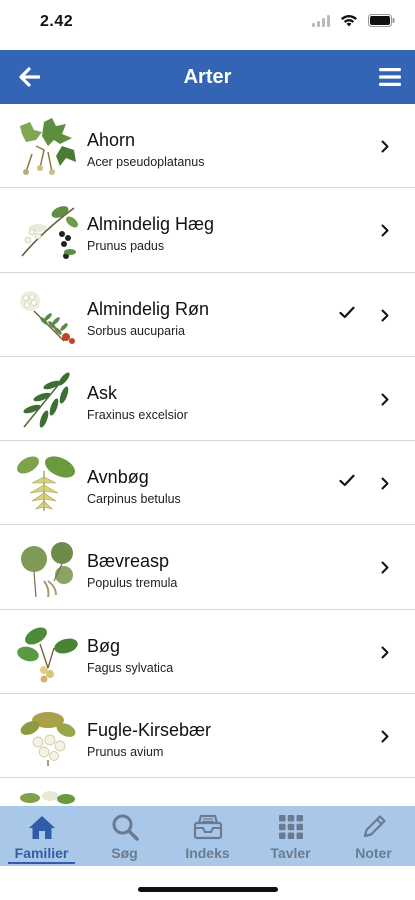 Image resolution: width=415 pixels, height=900 pixels. I want to click on status-icons, so click(353, 20).